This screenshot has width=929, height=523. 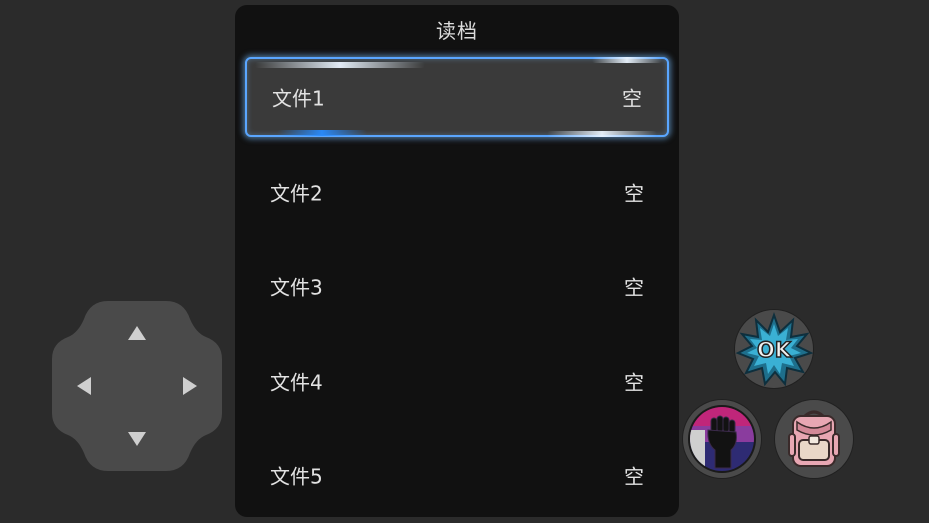 What do you see at coordinates (137, 386) in the screenshot?
I see `directional-pad` at bounding box center [137, 386].